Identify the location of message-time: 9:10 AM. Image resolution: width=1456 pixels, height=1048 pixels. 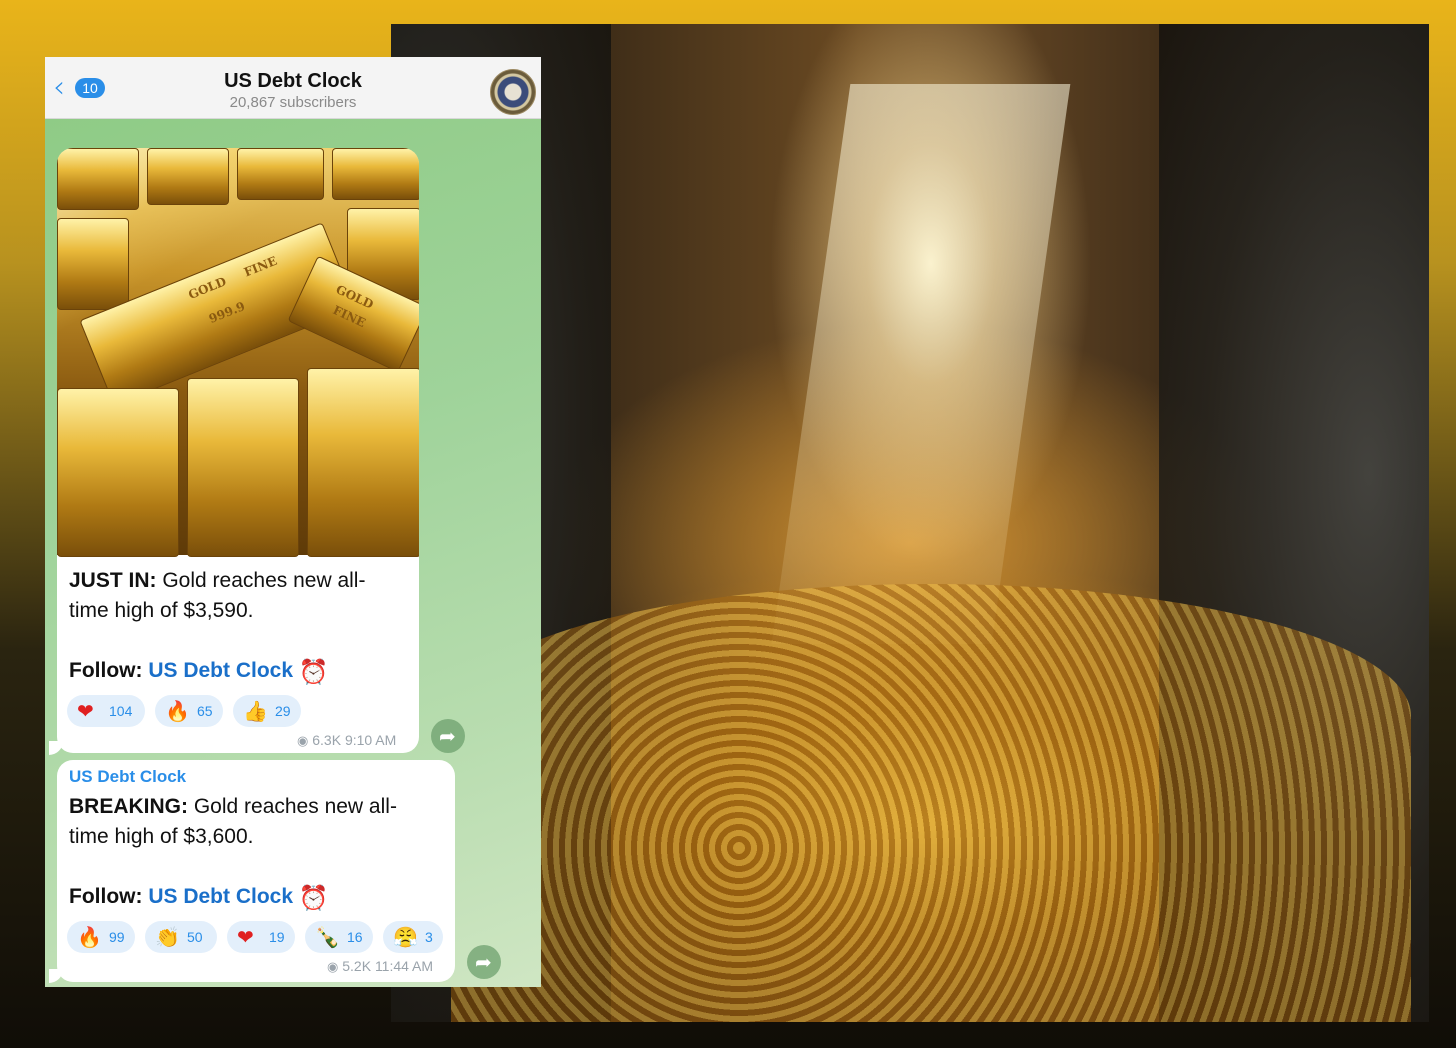
(370, 740).